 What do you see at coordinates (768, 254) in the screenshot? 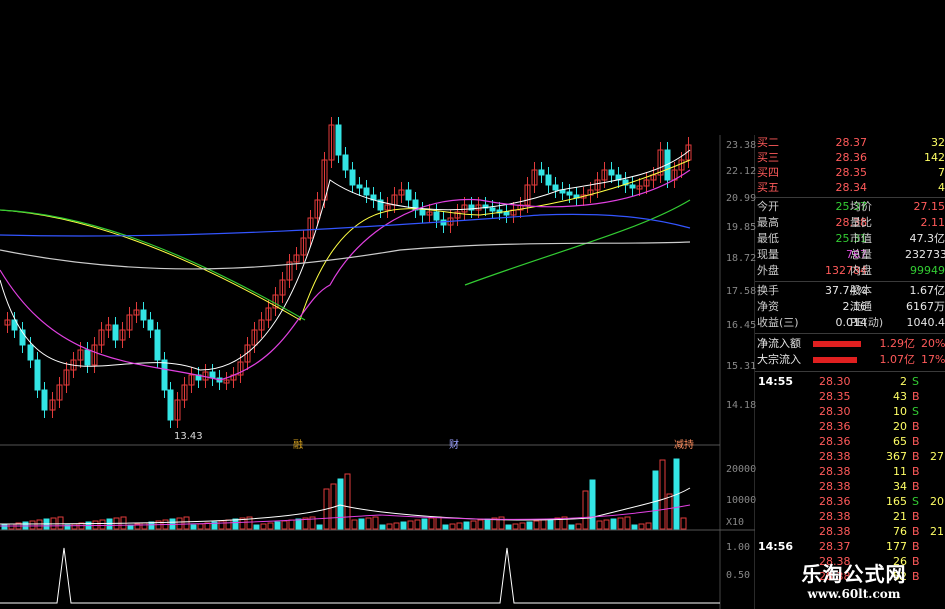
I see `stat-label: 现量` at bounding box center [768, 254].